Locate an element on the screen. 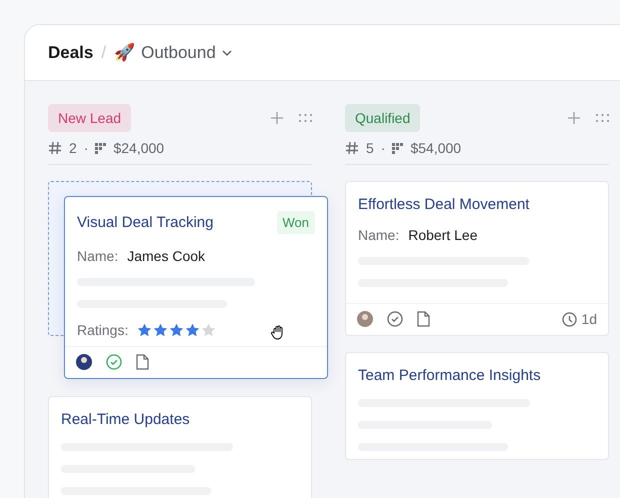 The width and height of the screenshot is (620, 498). page-title: Deals is located at coordinates (71, 52).